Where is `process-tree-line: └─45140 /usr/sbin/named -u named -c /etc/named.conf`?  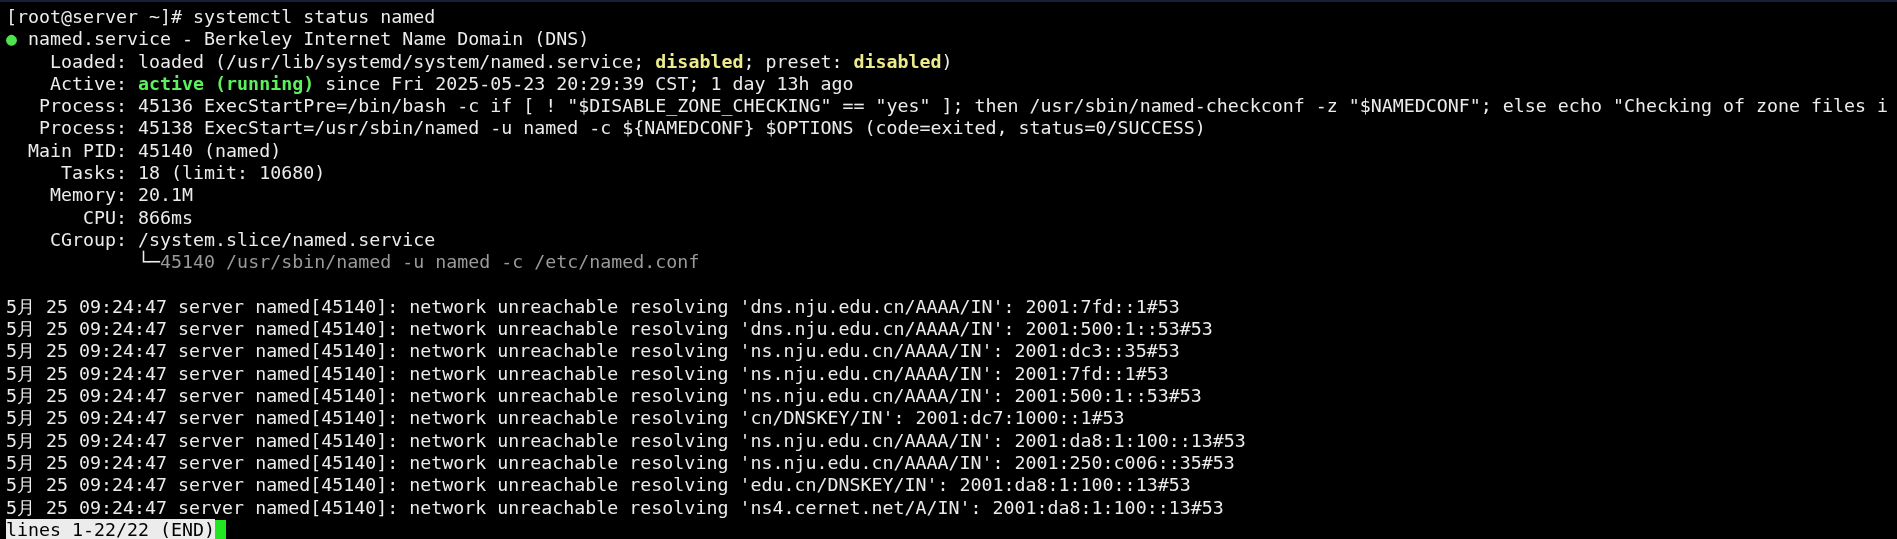
process-tree-line: └─45140 /usr/sbin/named -u named -c /etc/named.conf is located at coordinates (419, 262).